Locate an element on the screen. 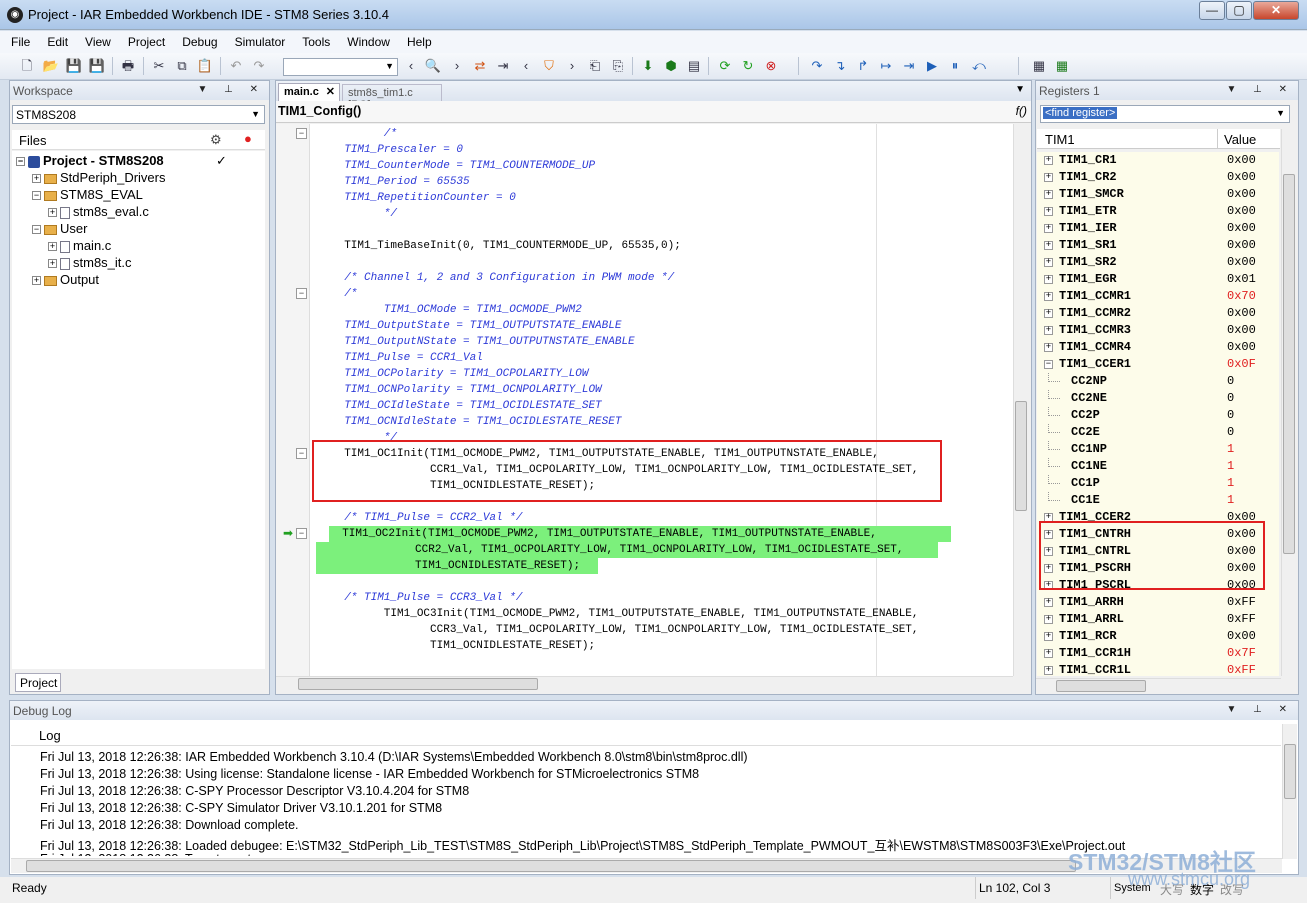 Image resolution: width=1307 pixels, height=903 pixels. register-row: + TIM1_CCR1H 0x7F is located at coordinates (1158, 653).